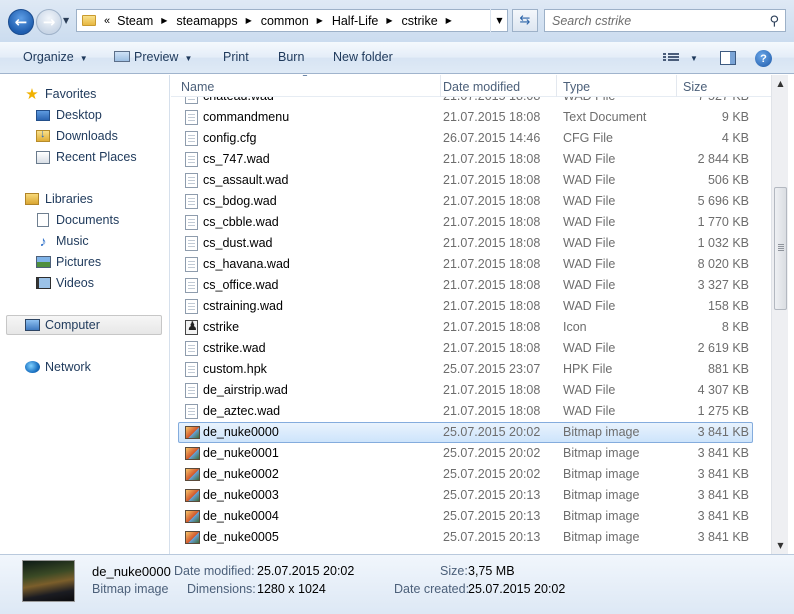 The width and height of the screenshot is (794, 614). I want to click on nav-item-recent-places: Recent Places, so click(86, 157).